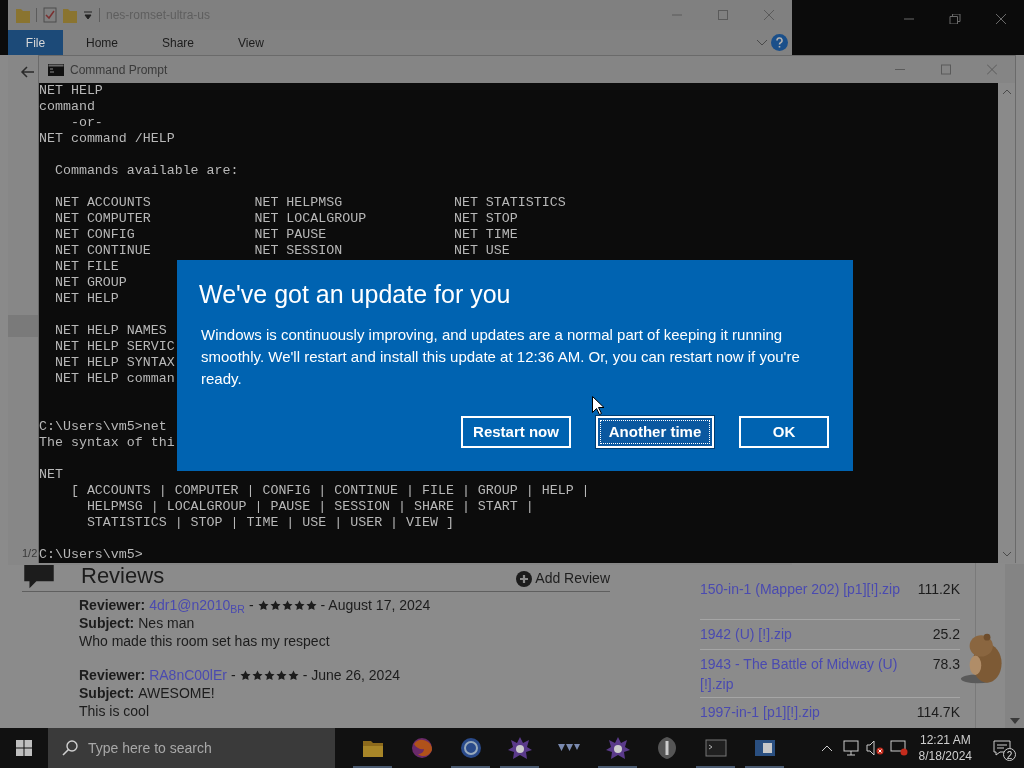 The width and height of the screenshot is (1024, 768). I want to click on console-line: NET CONTINUE NET SESSION NET USE, so click(281, 251).